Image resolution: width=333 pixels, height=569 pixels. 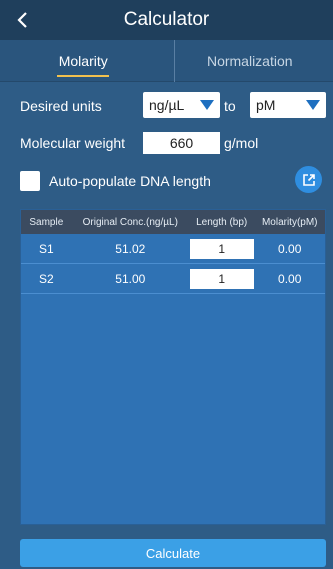 I want to click on header-original-conc: Original Conc.(ng/µL), so click(x=130, y=222).